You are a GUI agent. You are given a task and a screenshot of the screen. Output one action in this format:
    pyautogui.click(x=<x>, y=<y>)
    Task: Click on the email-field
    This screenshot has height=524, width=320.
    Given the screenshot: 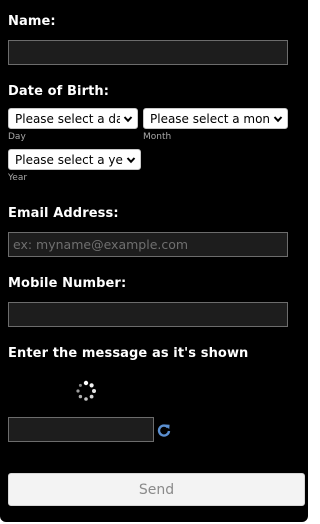 What is the action you would take?
    pyautogui.click(x=148, y=244)
    